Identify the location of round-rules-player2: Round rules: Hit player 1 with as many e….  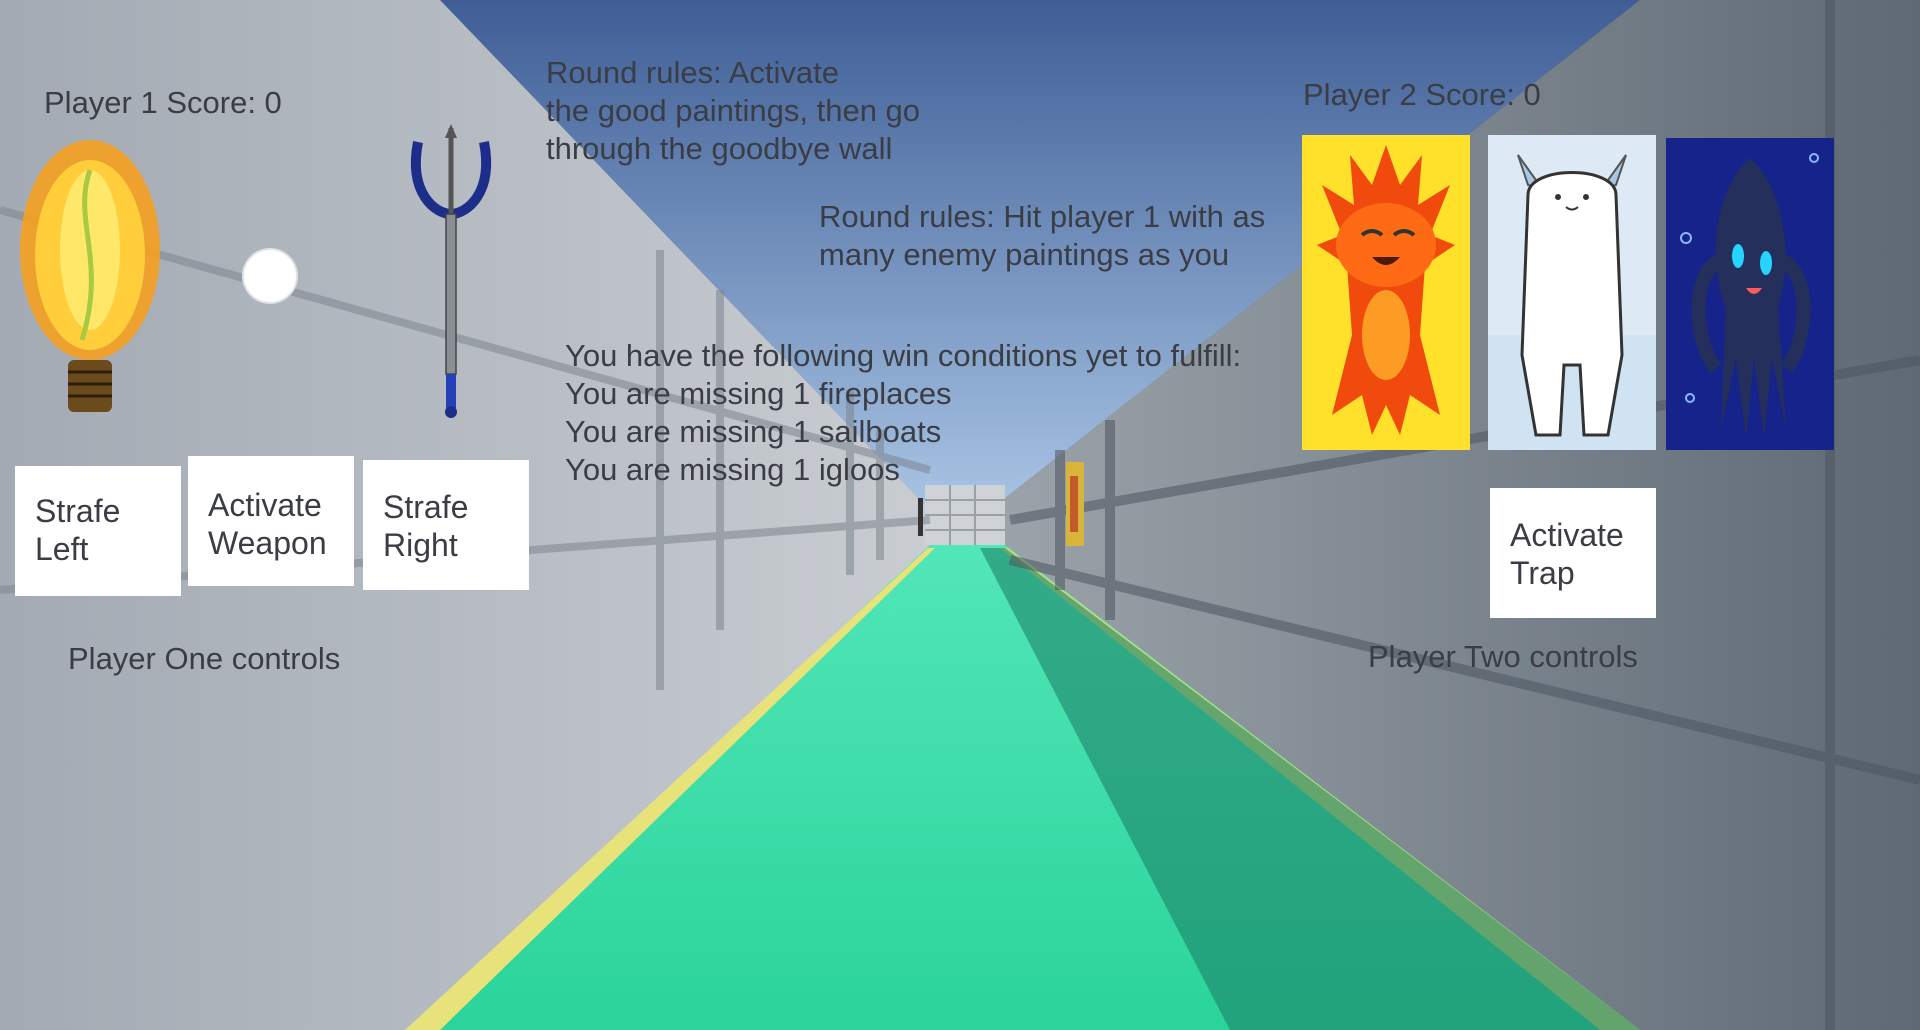
(1042, 236).